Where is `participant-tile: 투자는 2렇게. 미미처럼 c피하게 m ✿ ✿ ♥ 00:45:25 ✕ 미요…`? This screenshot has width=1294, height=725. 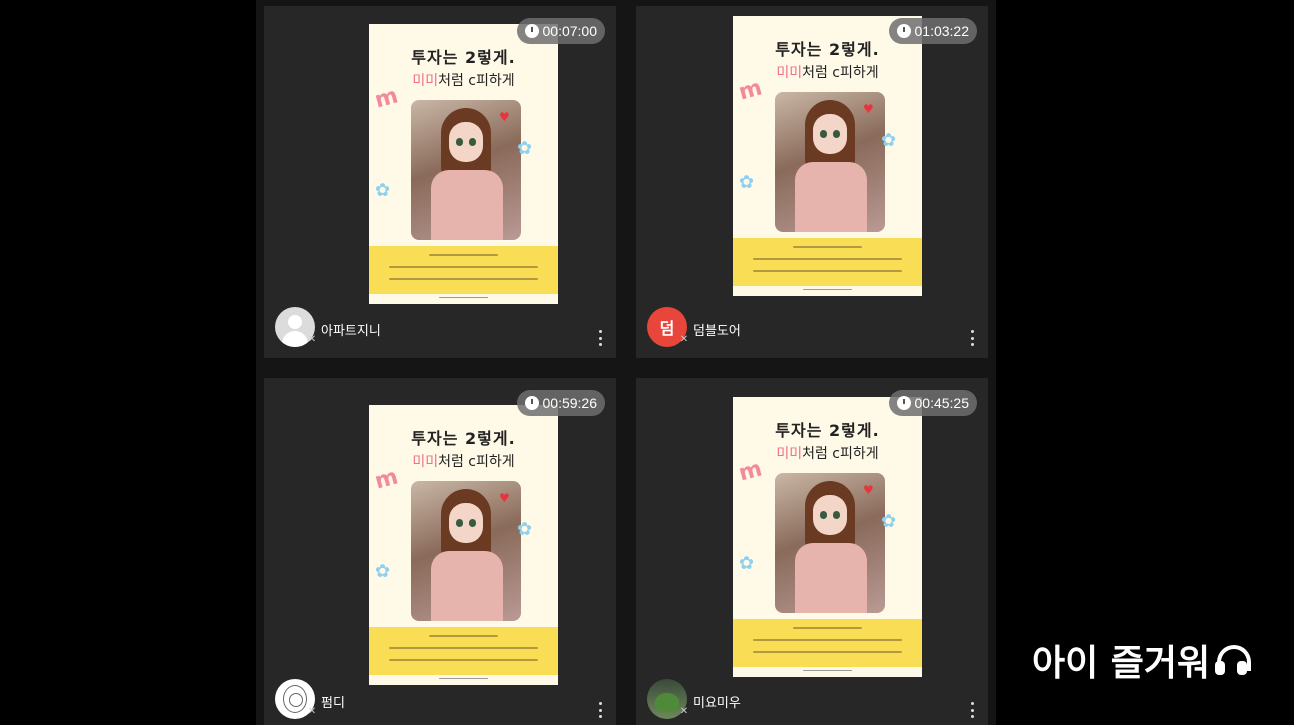
participant-tile: 투자는 2렇게. 미미처럼 c피하게 m ✿ ✿ ♥ 00:45:25 ✕ 미요… is located at coordinates (812, 551).